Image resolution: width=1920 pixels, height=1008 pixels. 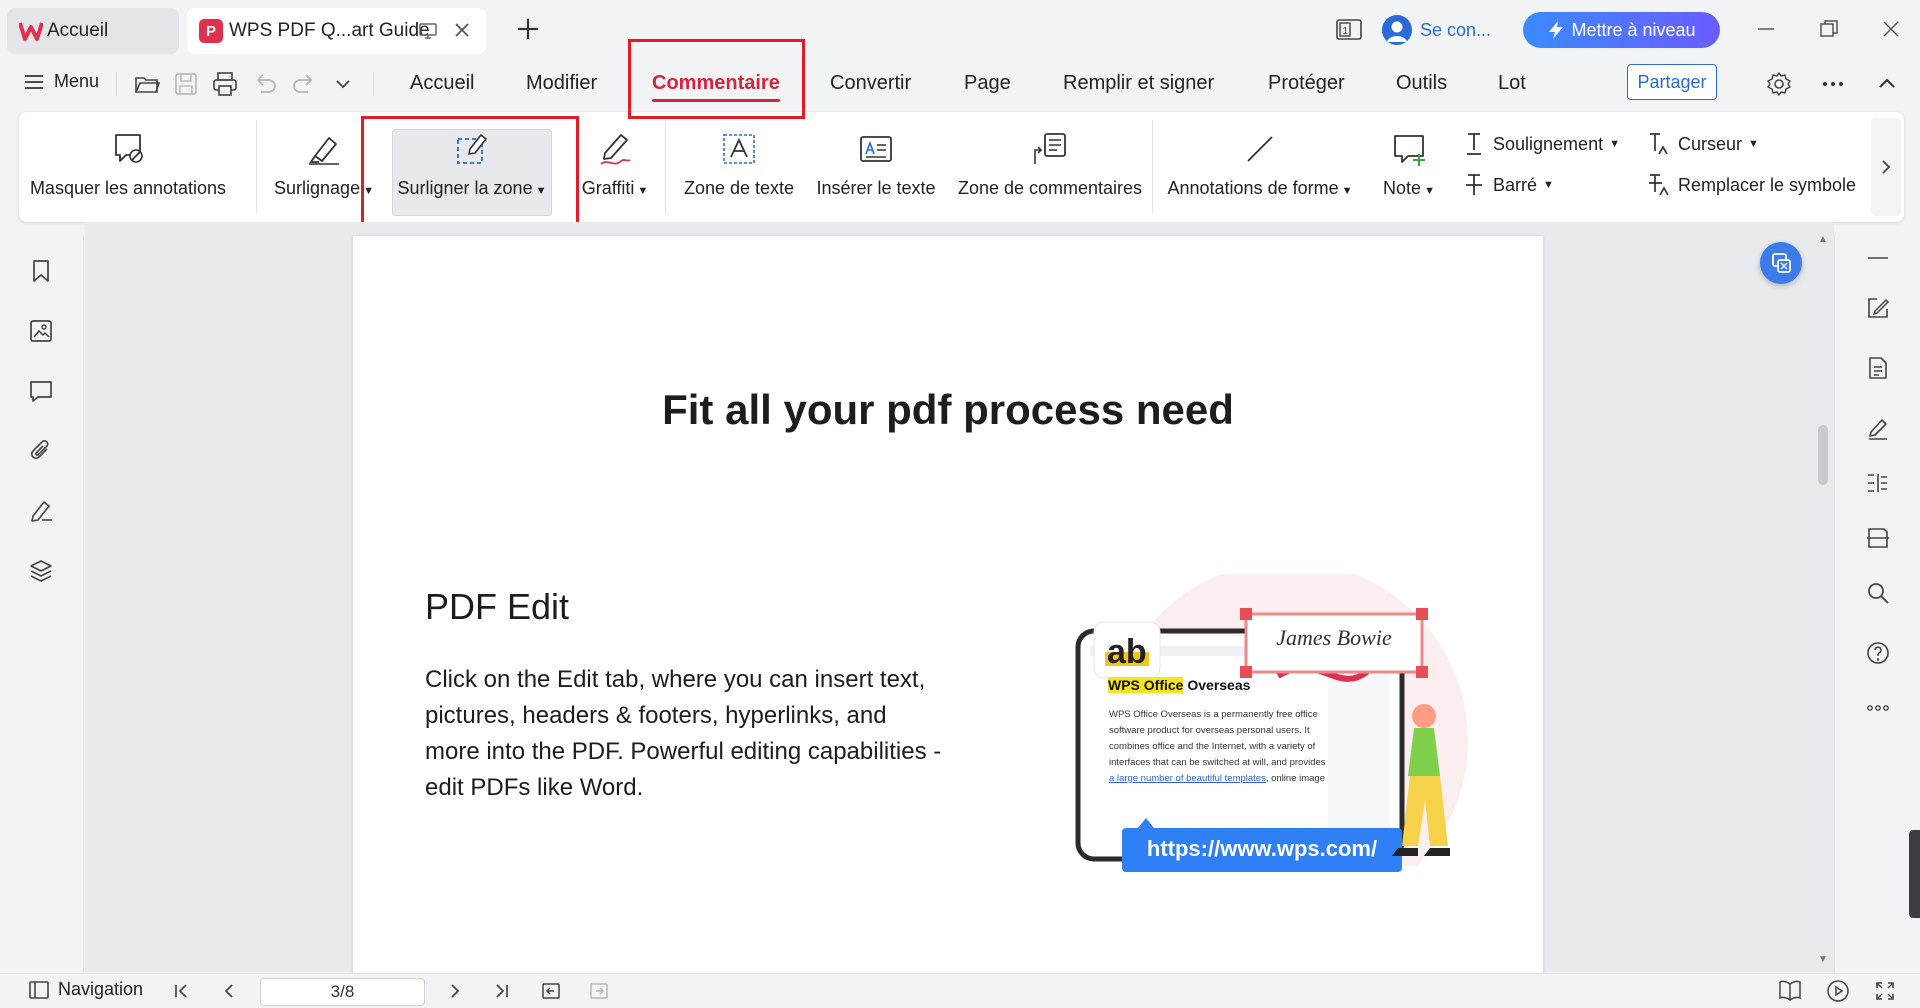 What do you see at coordinates (1050, 148) in the screenshot?
I see `comment-box-icon` at bounding box center [1050, 148].